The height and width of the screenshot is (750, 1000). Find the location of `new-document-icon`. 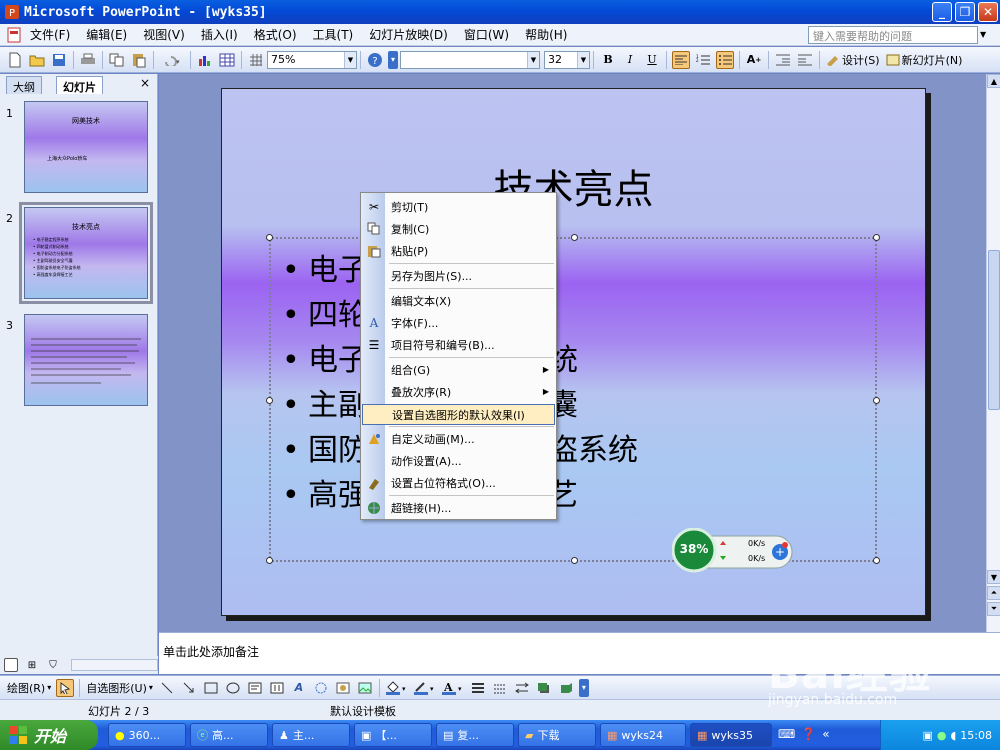

new-document-icon is located at coordinates (15, 60).